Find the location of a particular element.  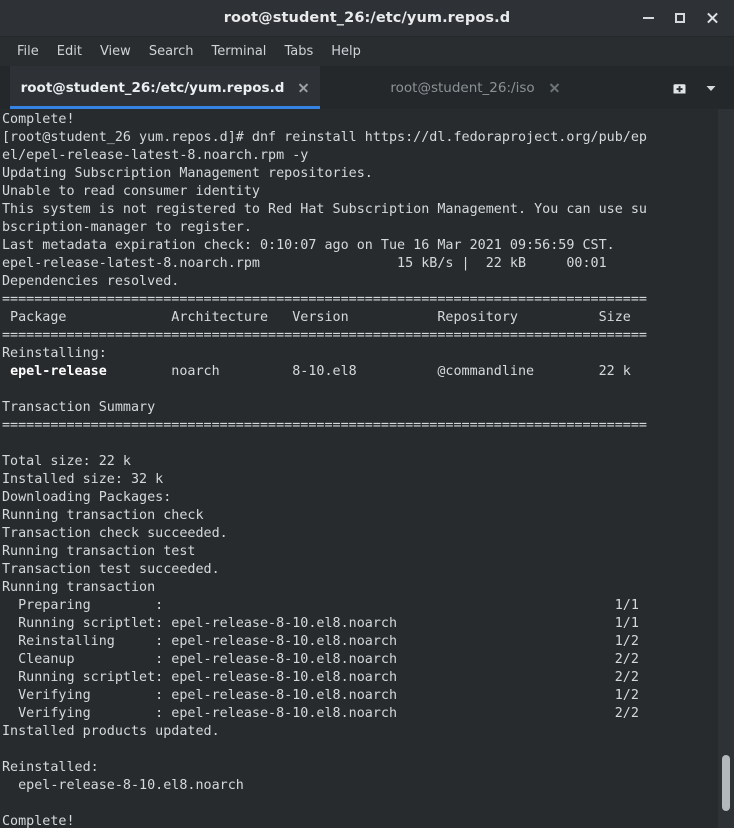

minimize-icon is located at coordinates (648, 18).